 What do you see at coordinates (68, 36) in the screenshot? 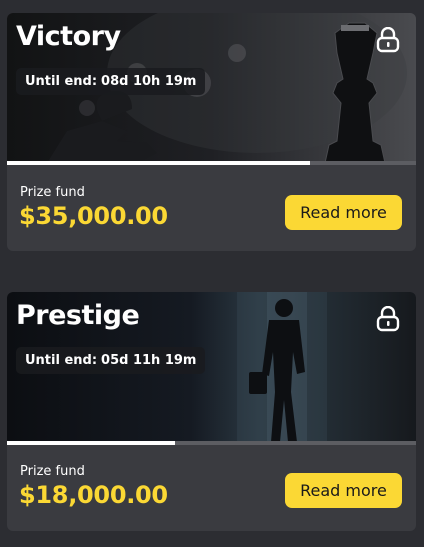
I see `tournament-title: Victory` at bounding box center [68, 36].